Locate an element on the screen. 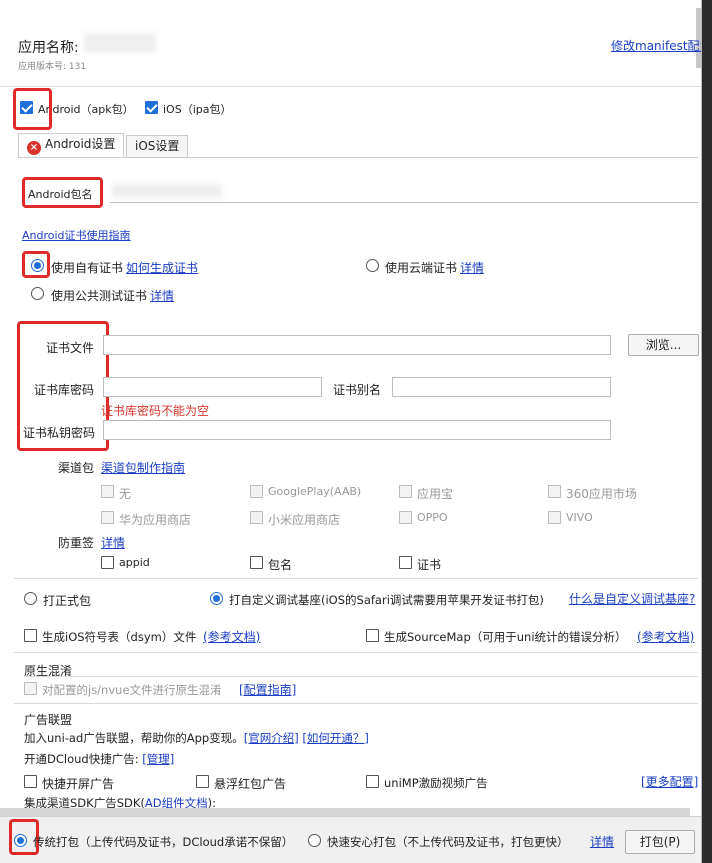 The width and height of the screenshot is (712, 863). ads-manage-link: [管理] is located at coordinates (158, 759).